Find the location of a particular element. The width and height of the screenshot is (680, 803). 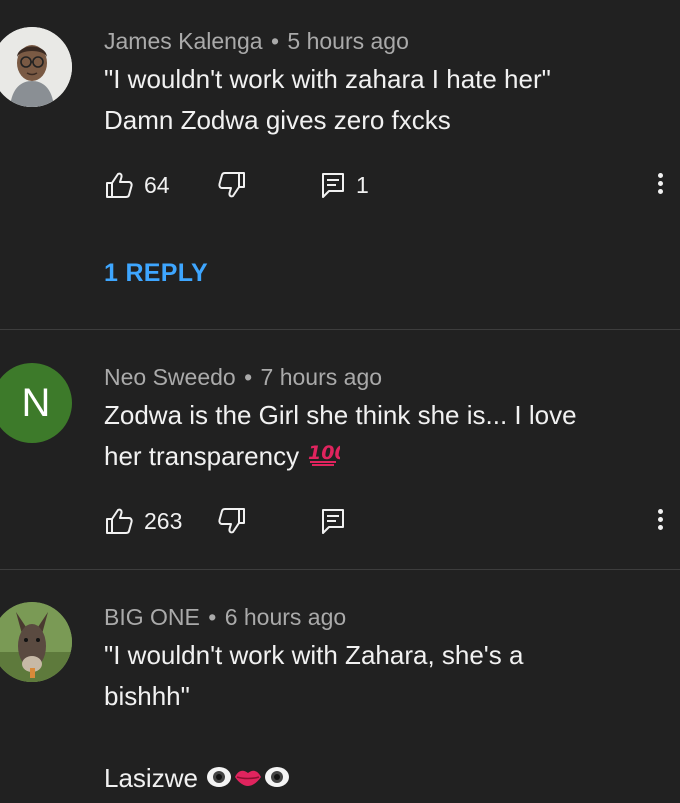

author-name: Neo Sweedo is located at coordinates (170, 377).